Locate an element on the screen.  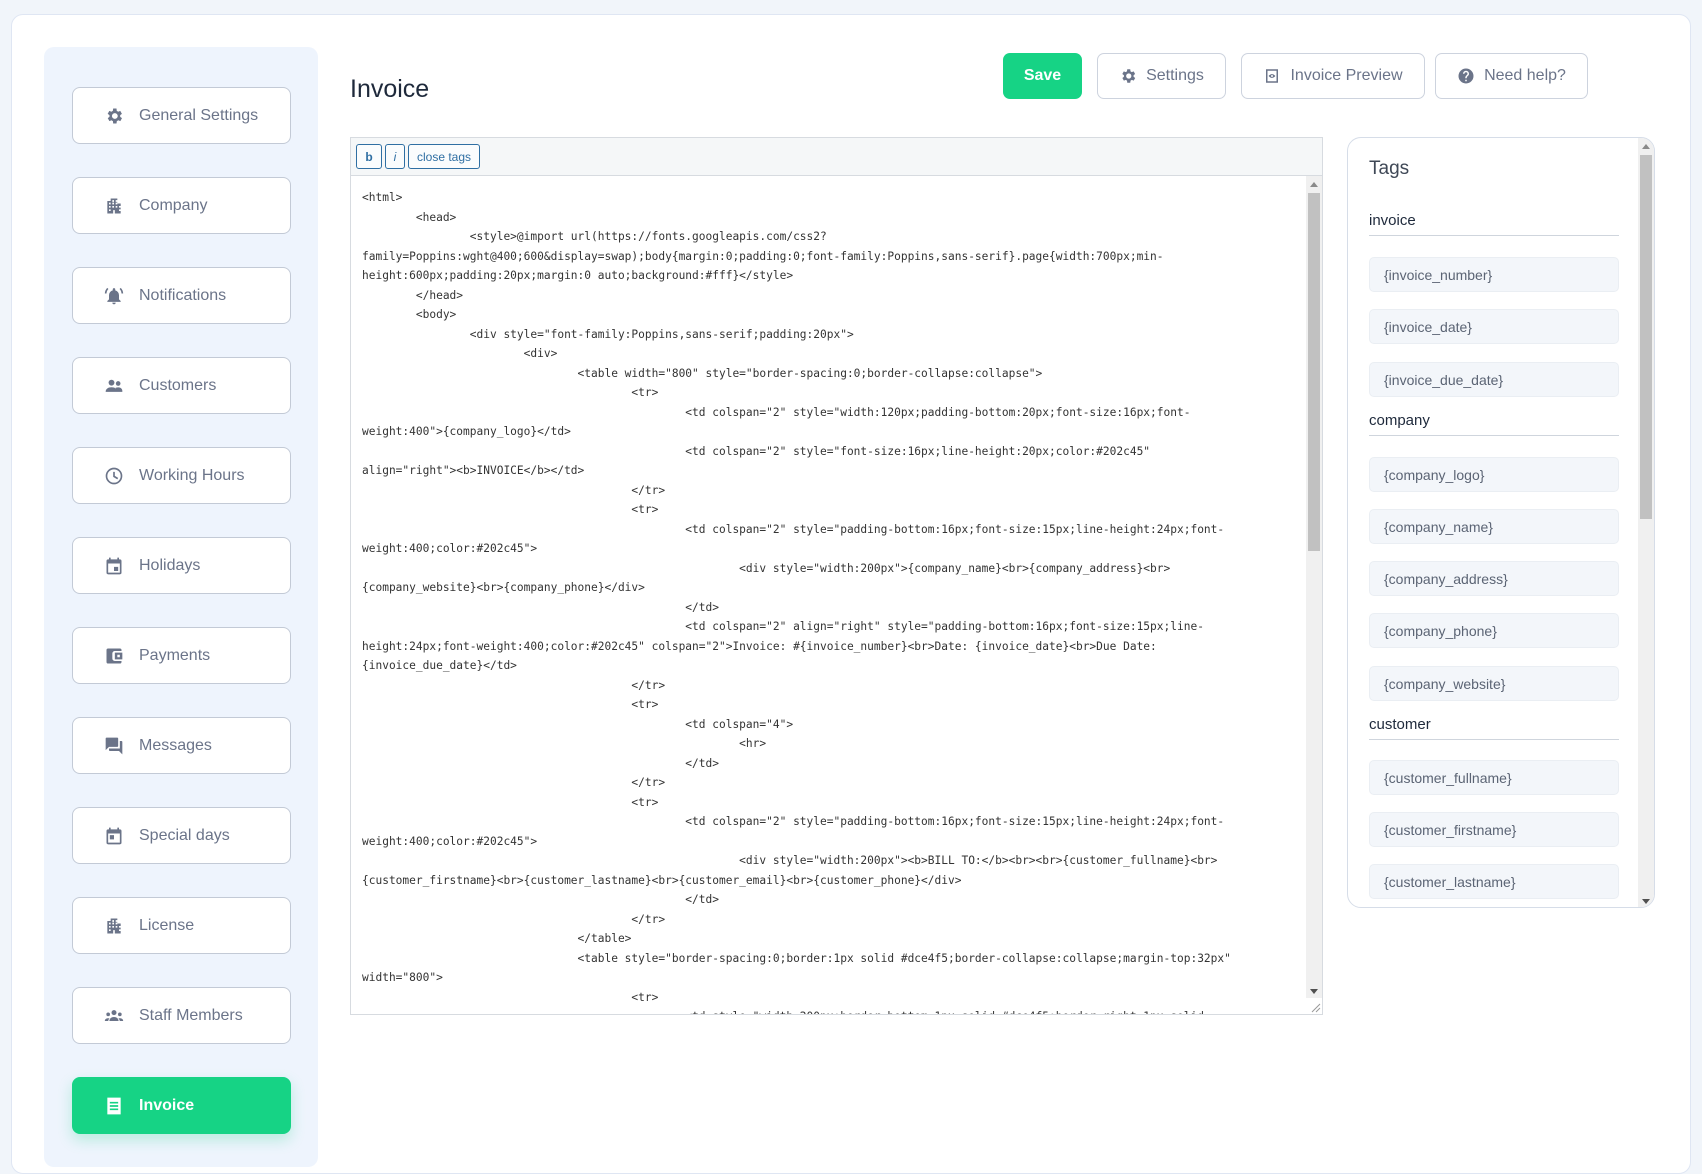
tags-scrollbar is located at coordinates (1646, 522).